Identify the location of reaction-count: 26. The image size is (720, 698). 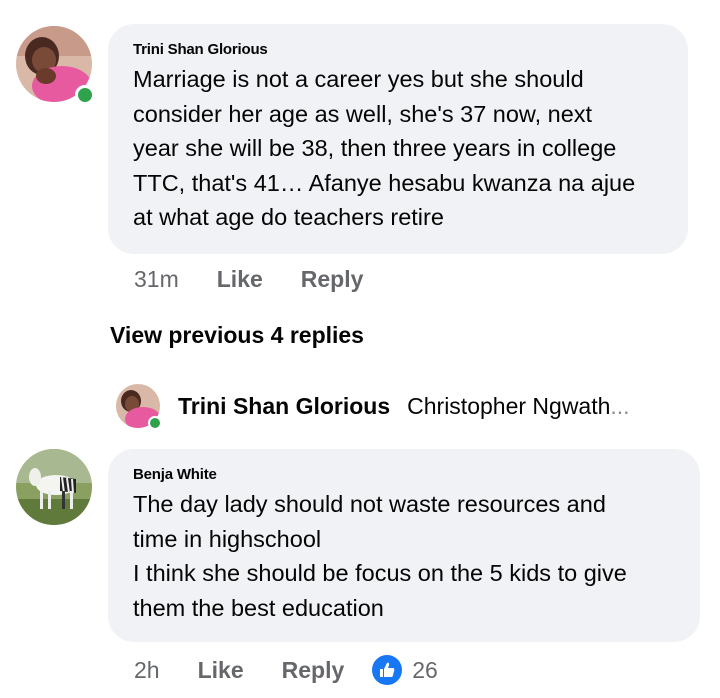
(425, 669).